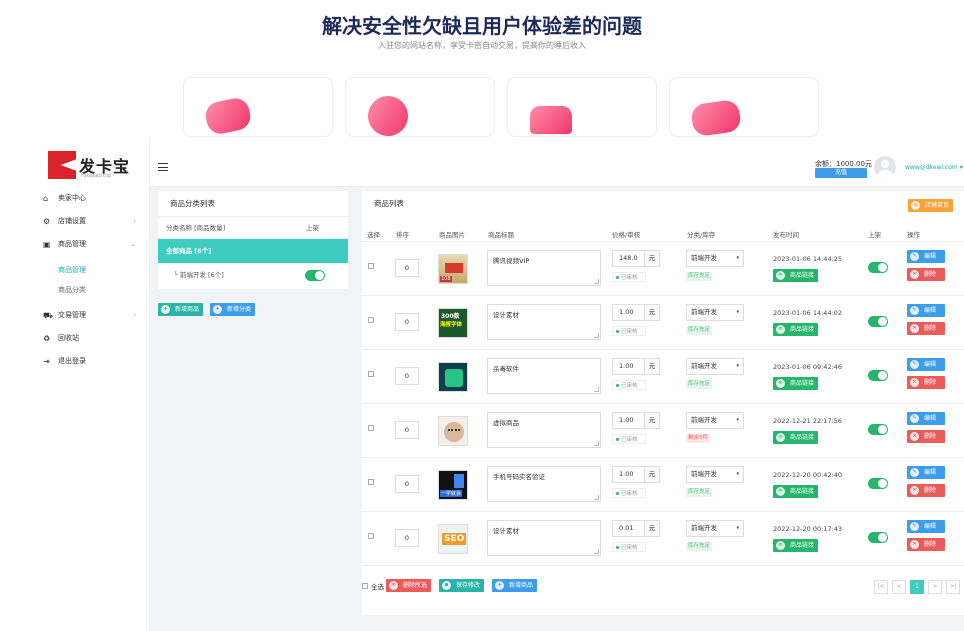 This screenshot has height=631, width=964. I want to click on col-date: 发布时间, so click(786, 235).